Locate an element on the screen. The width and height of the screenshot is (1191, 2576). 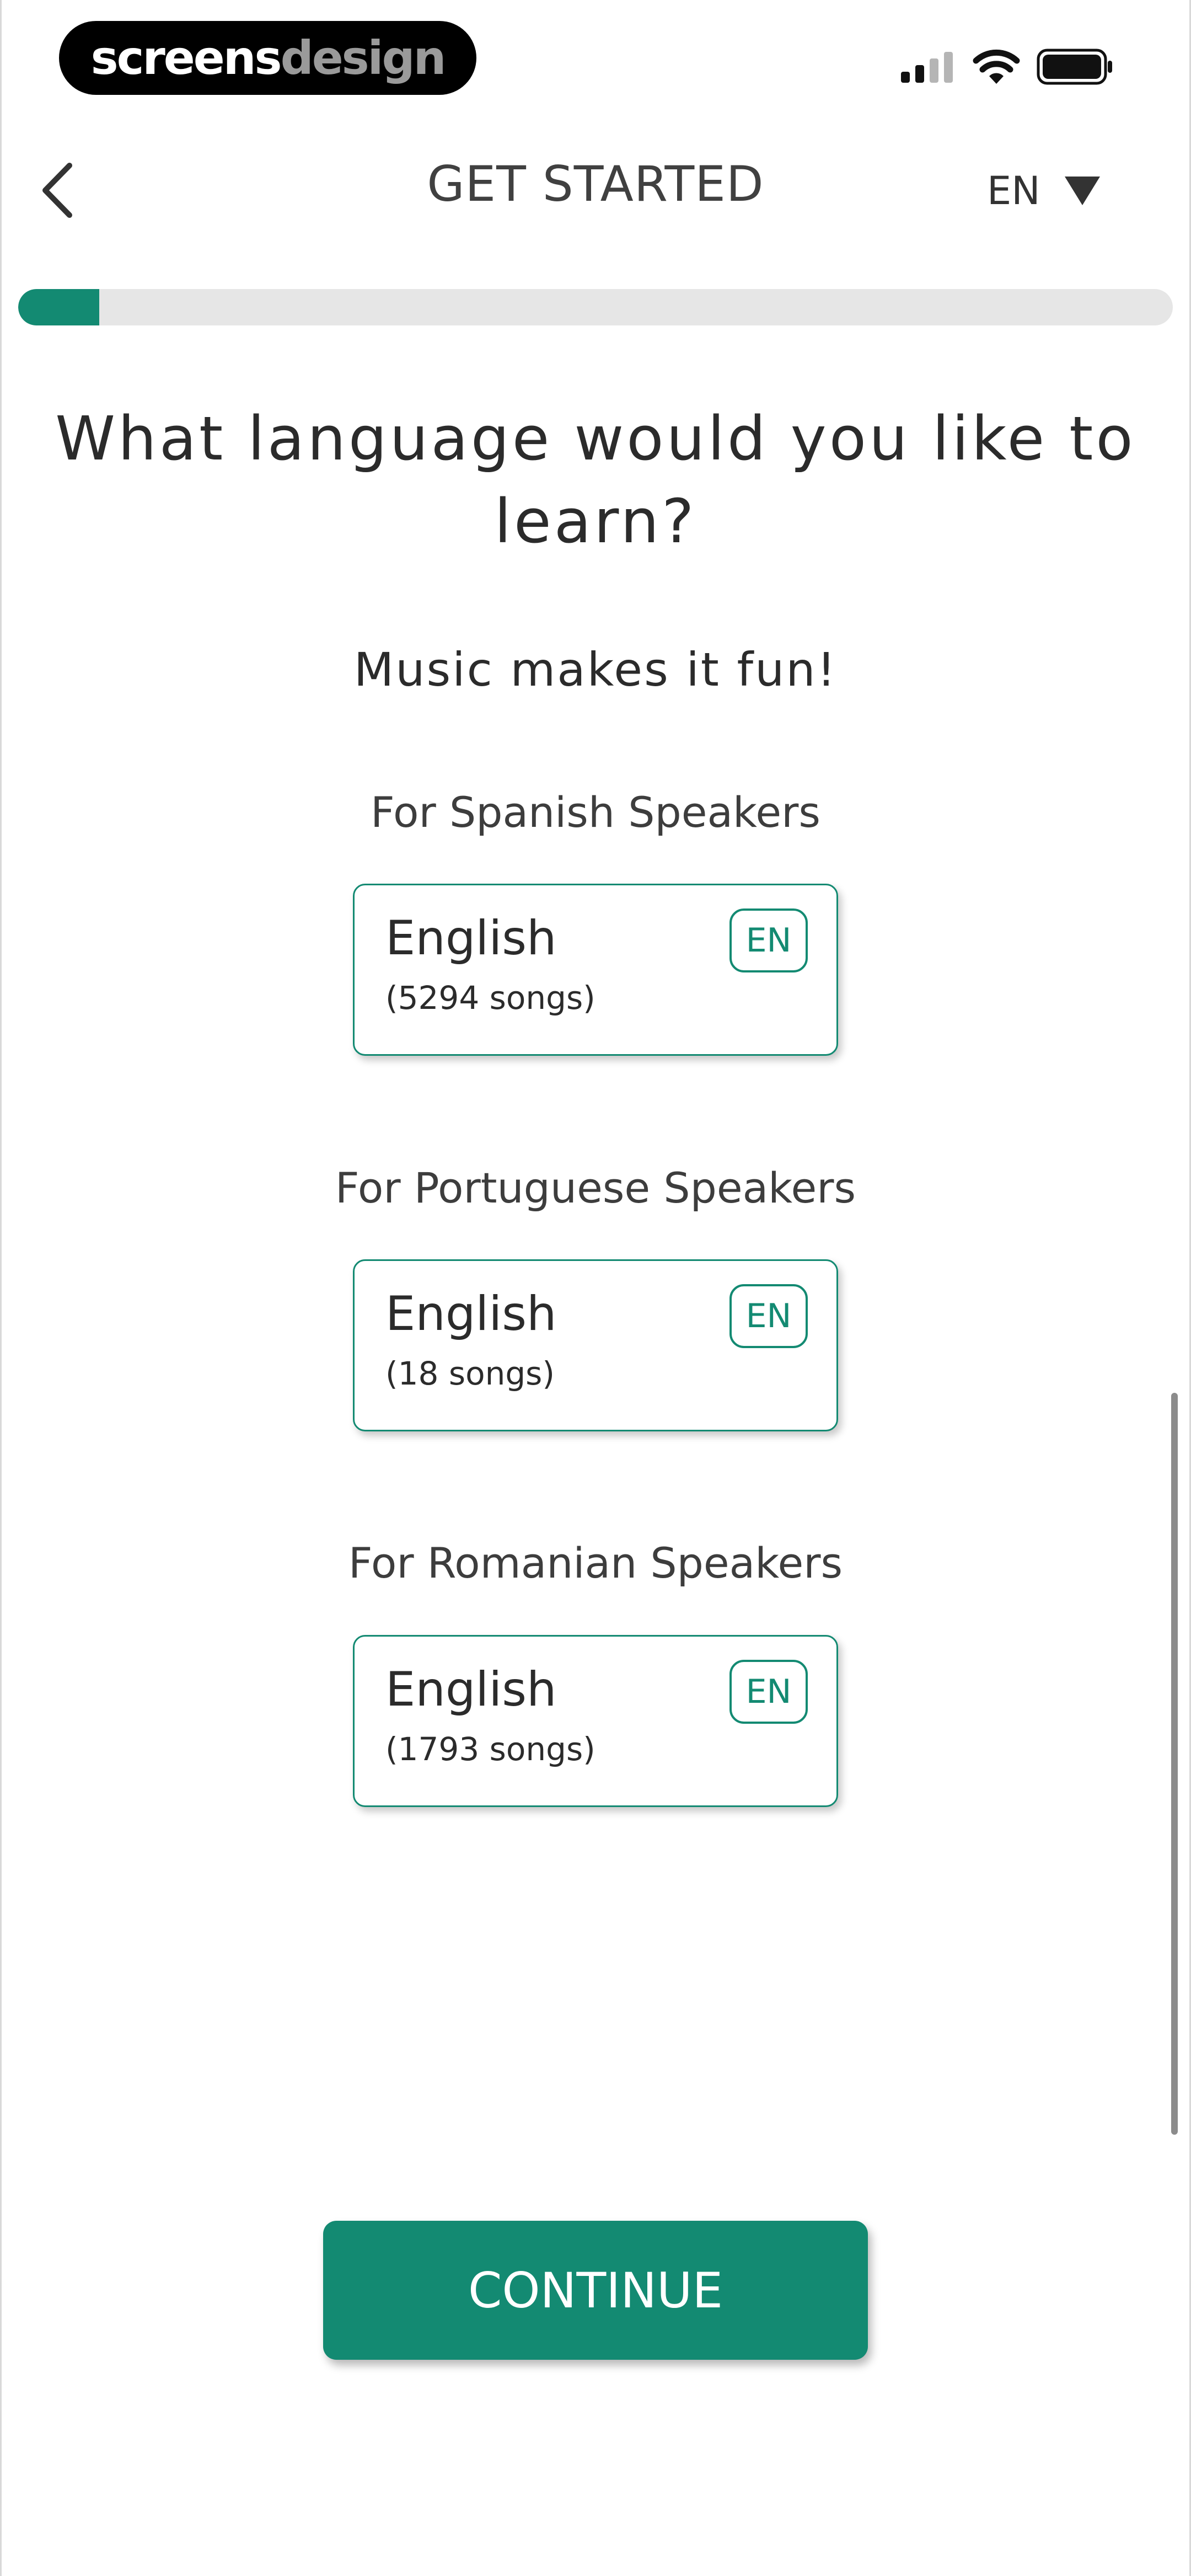
brand-text-secondary: design is located at coordinates (363, 58).